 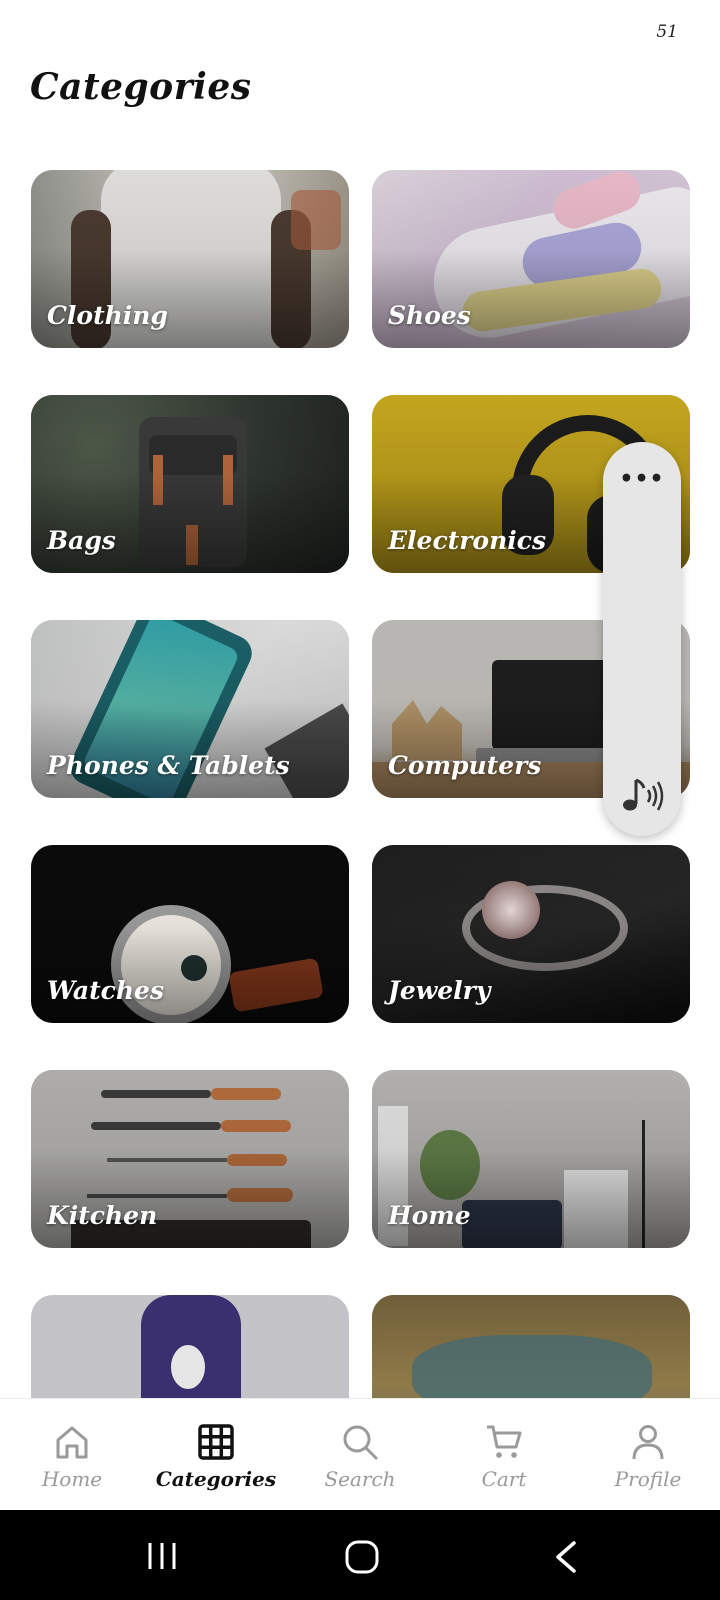 I want to click on recent-apps-icon, so click(x=162, y=1558).